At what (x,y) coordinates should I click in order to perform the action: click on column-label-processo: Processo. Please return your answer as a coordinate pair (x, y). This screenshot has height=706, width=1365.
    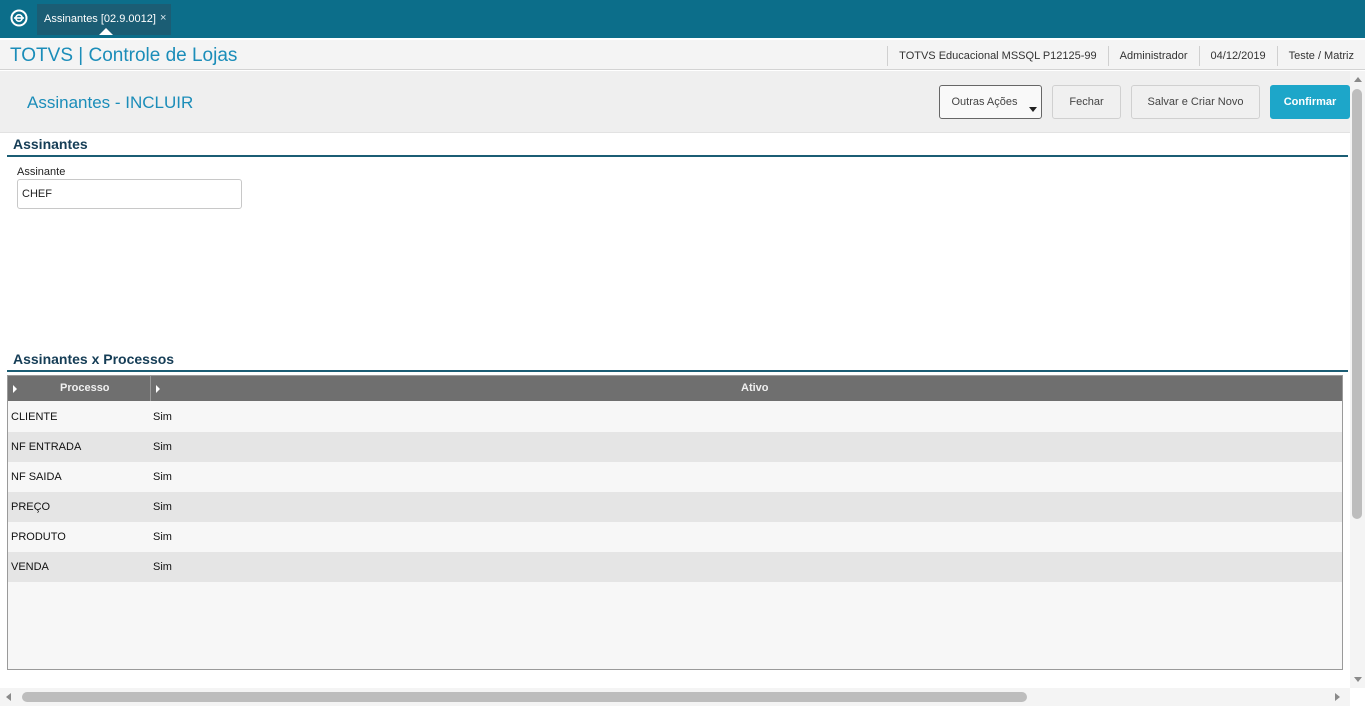
    Looking at the image, I should click on (85, 388).